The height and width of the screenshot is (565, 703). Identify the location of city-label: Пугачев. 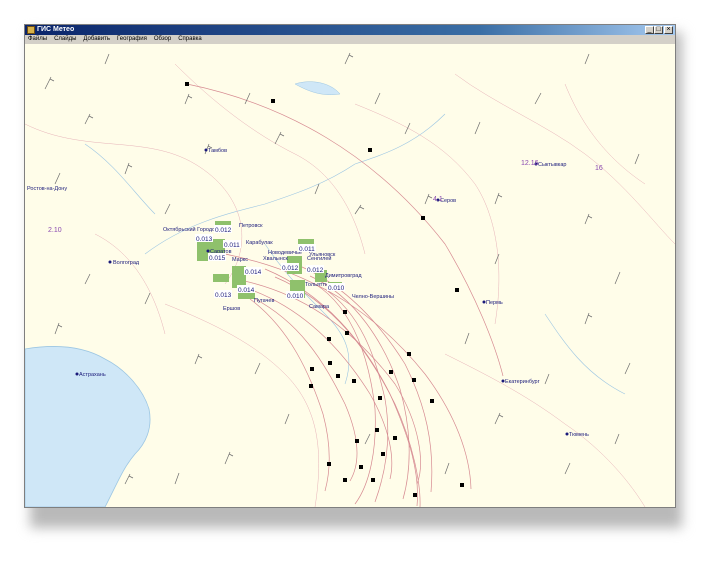
(264, 301).